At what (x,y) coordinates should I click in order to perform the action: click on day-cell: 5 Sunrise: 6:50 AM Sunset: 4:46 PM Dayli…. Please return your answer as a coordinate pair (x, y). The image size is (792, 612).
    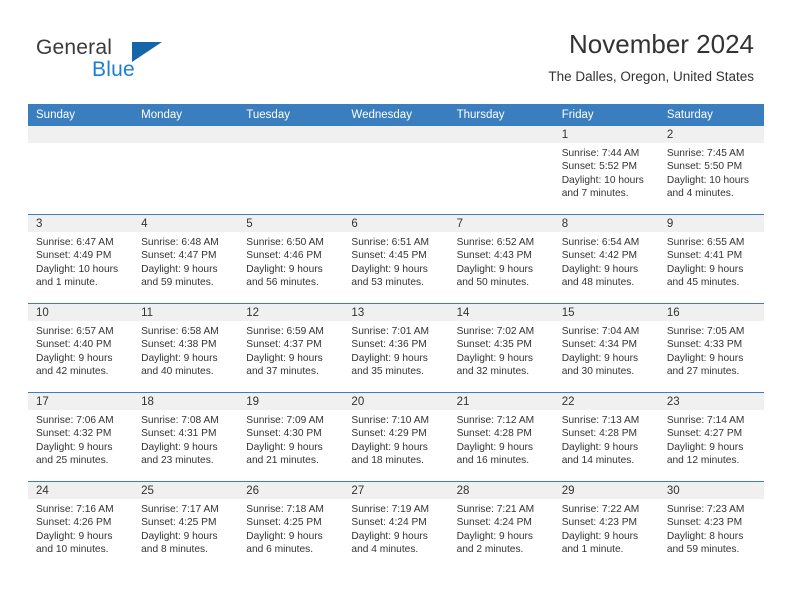
    Looking at the image, I should click on (291, 259).